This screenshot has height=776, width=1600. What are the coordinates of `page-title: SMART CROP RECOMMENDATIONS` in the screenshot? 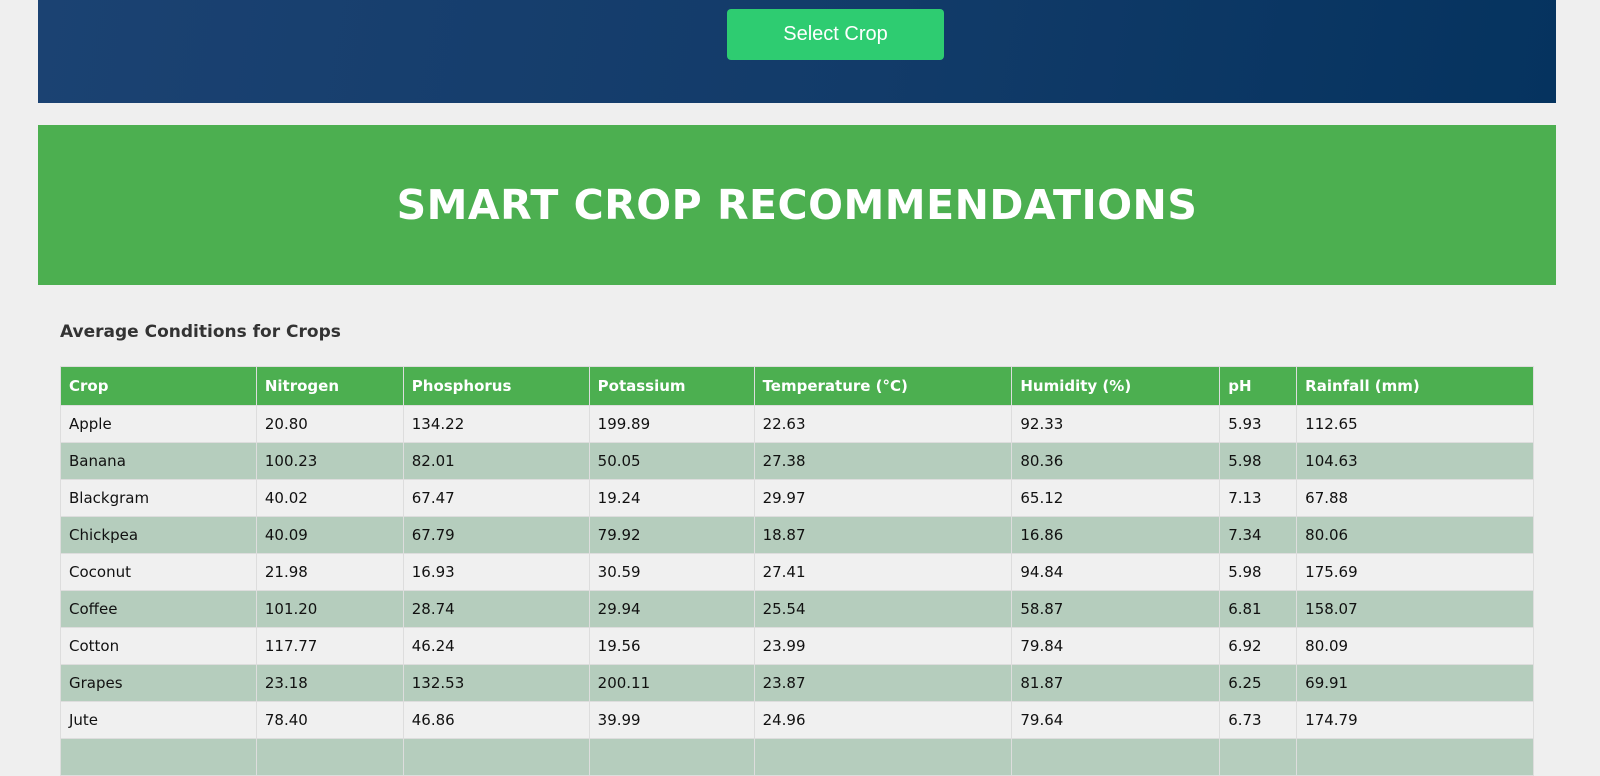 It's located at (797, 205).